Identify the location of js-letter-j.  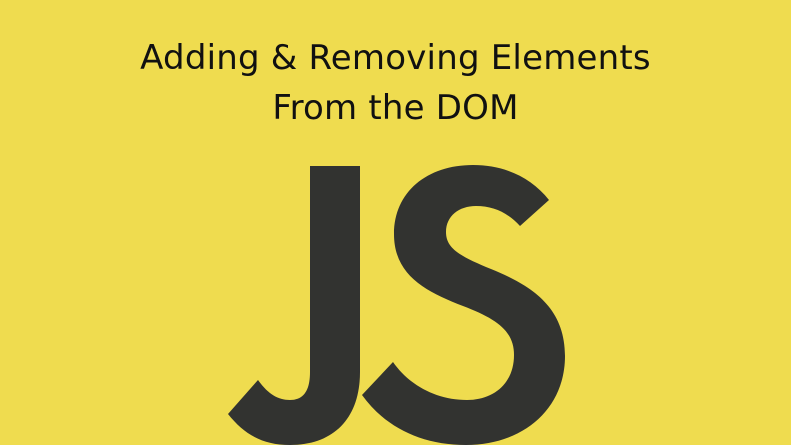
(294, 305).